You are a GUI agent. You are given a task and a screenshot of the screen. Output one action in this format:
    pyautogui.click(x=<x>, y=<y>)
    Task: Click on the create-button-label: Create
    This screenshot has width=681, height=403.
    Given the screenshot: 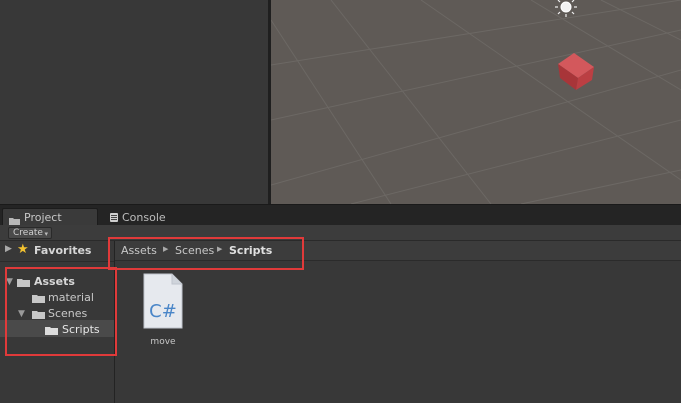 What is the action you would take?
    pyautogui.click(x=28, y=233)
    